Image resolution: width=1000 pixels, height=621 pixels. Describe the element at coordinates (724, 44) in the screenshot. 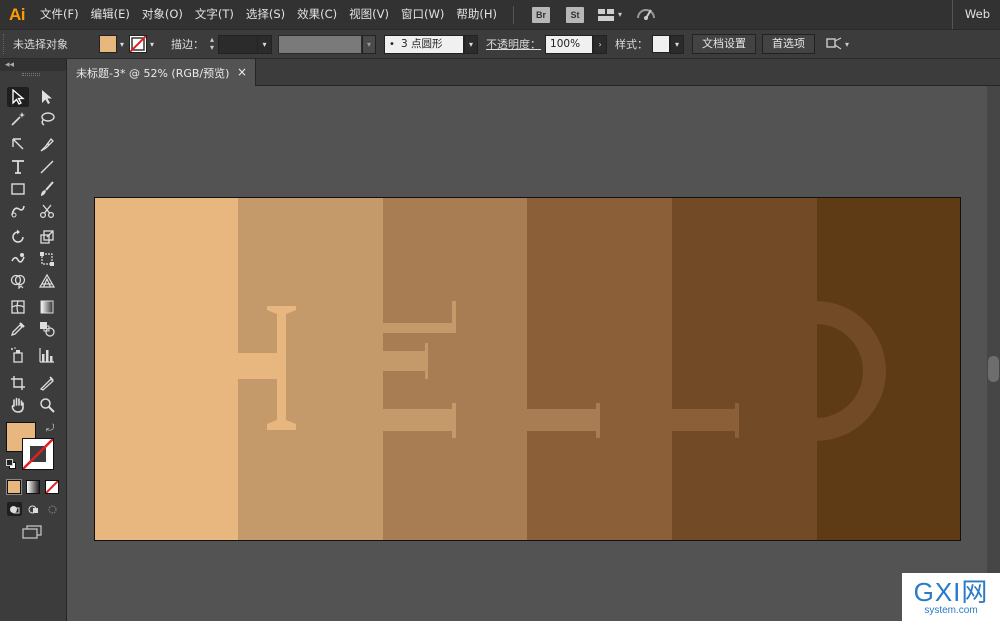

I see `document-setup-button: 文档设置` at that location.